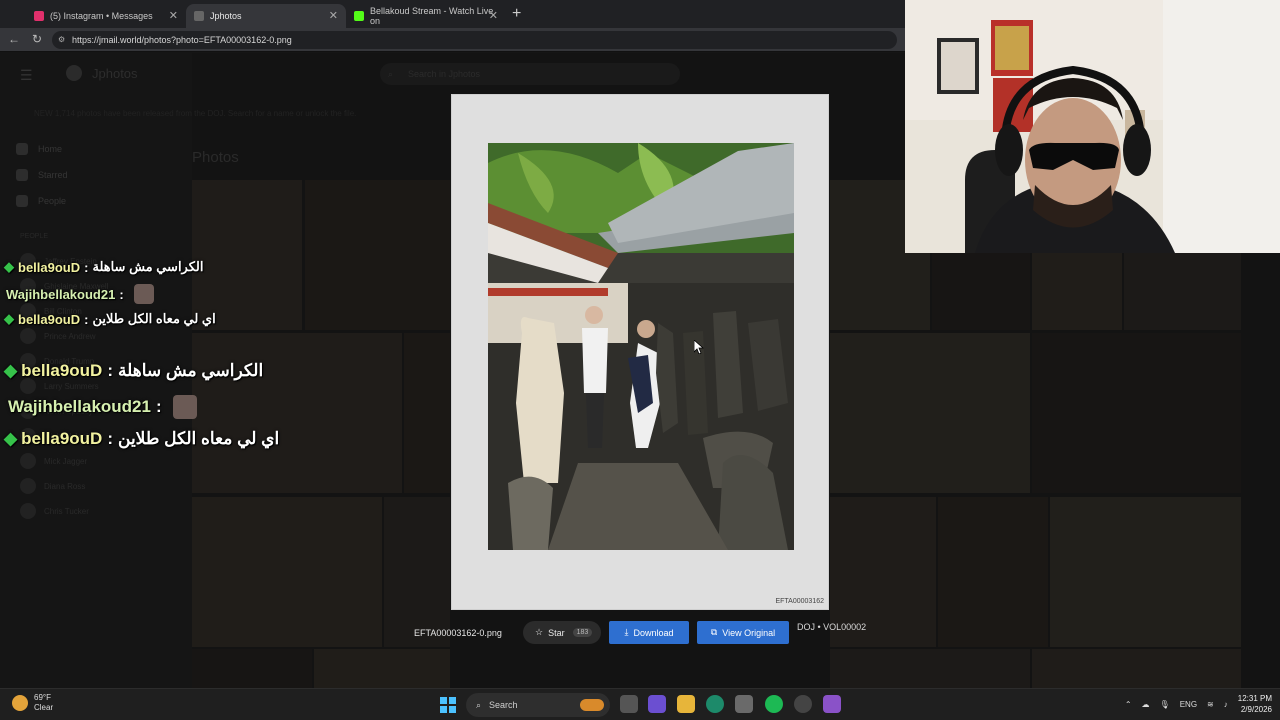 The image size is (1280, 720). I want to click on weather-icon, so click(20, 703).